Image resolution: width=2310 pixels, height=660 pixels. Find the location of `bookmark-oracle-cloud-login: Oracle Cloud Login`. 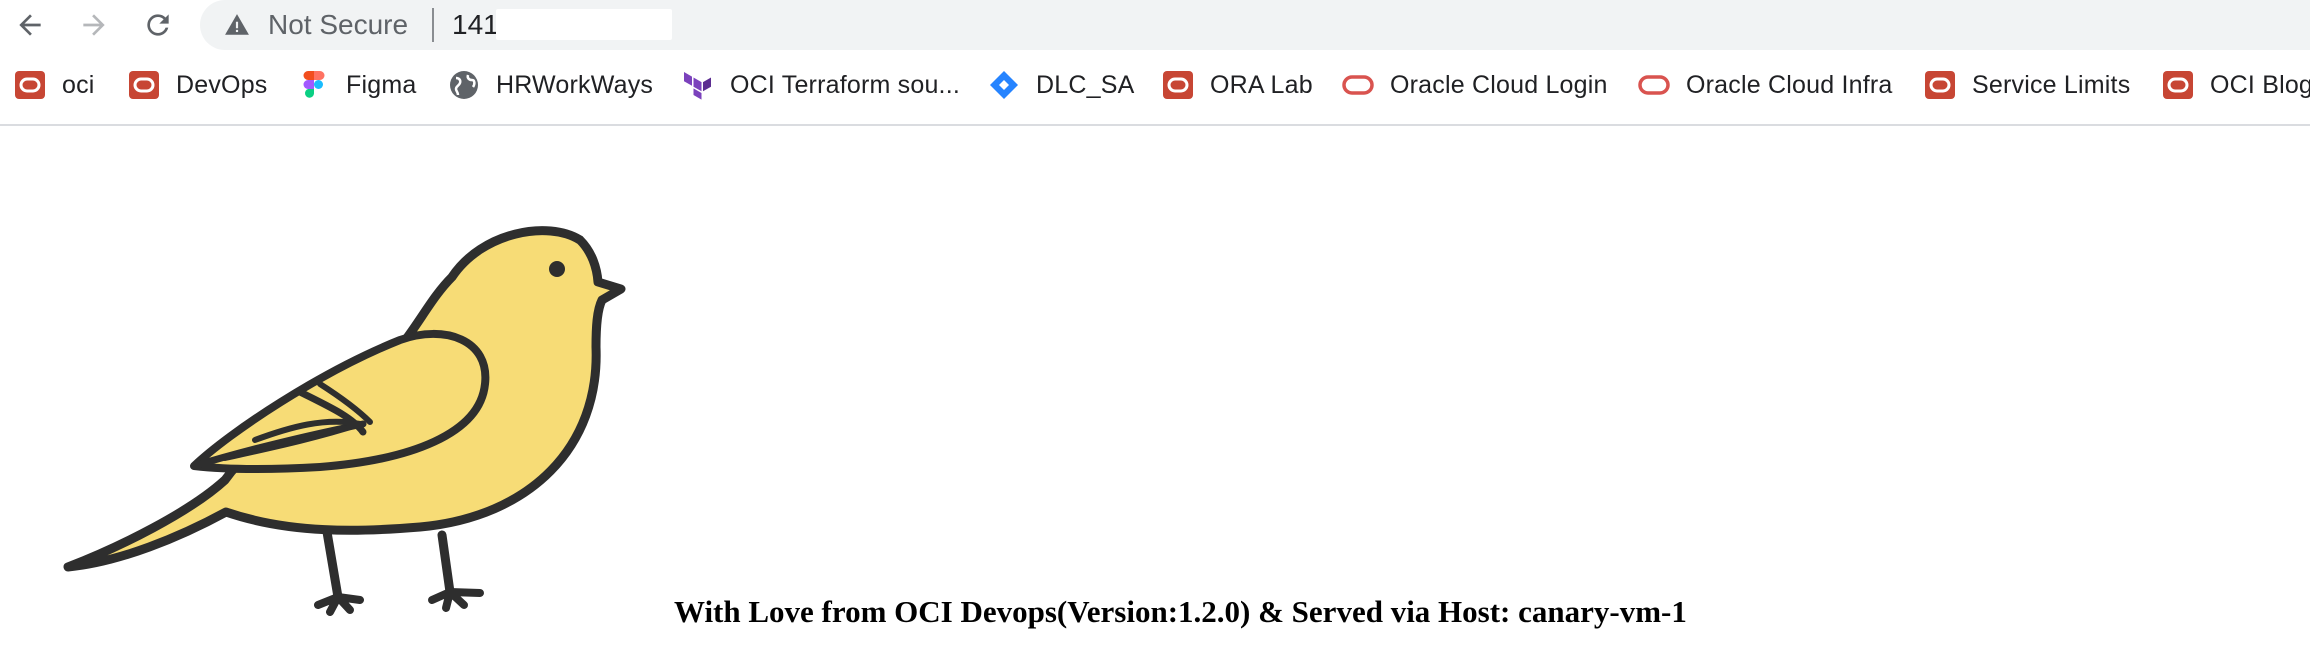

bookmark-oracle-cloud-login: Oracle Cloud Login is located at coordinates (1475, 85).